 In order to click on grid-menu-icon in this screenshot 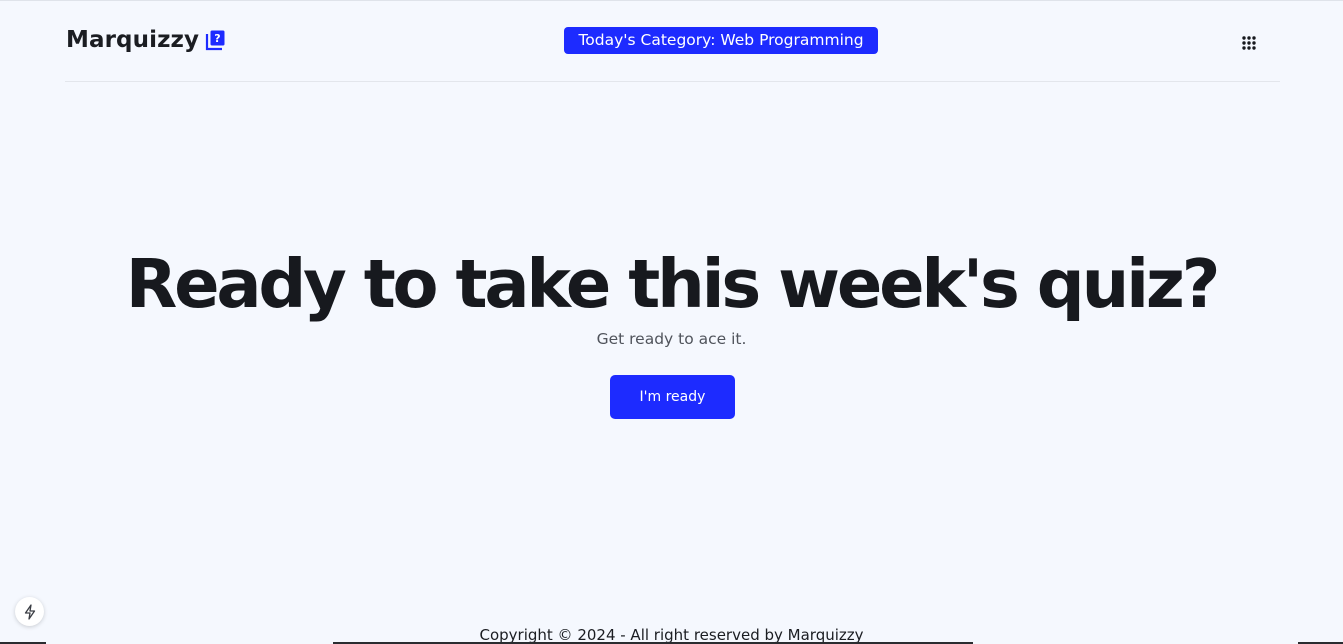, I will do `click(1249, 43)`.